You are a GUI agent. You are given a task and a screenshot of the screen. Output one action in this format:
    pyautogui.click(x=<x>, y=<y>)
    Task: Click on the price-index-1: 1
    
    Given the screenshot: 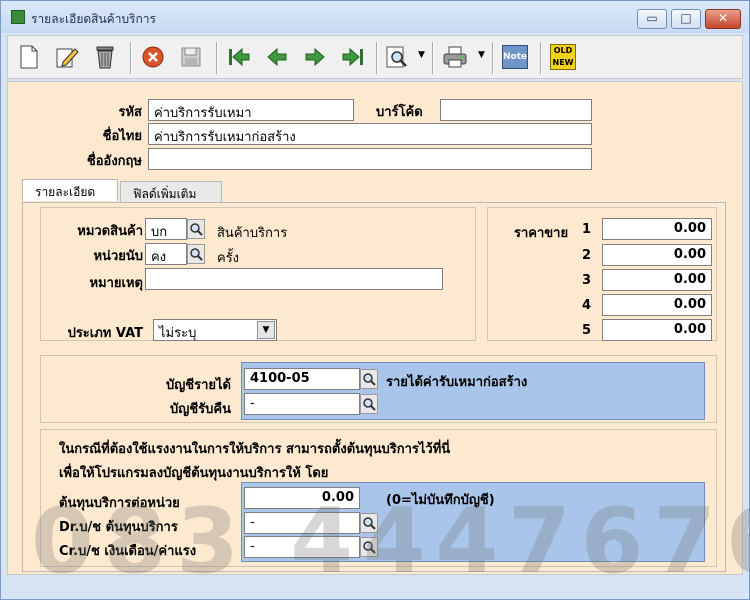 What is the action you would take?
    pyautogui.click(x=587, y=229)
    